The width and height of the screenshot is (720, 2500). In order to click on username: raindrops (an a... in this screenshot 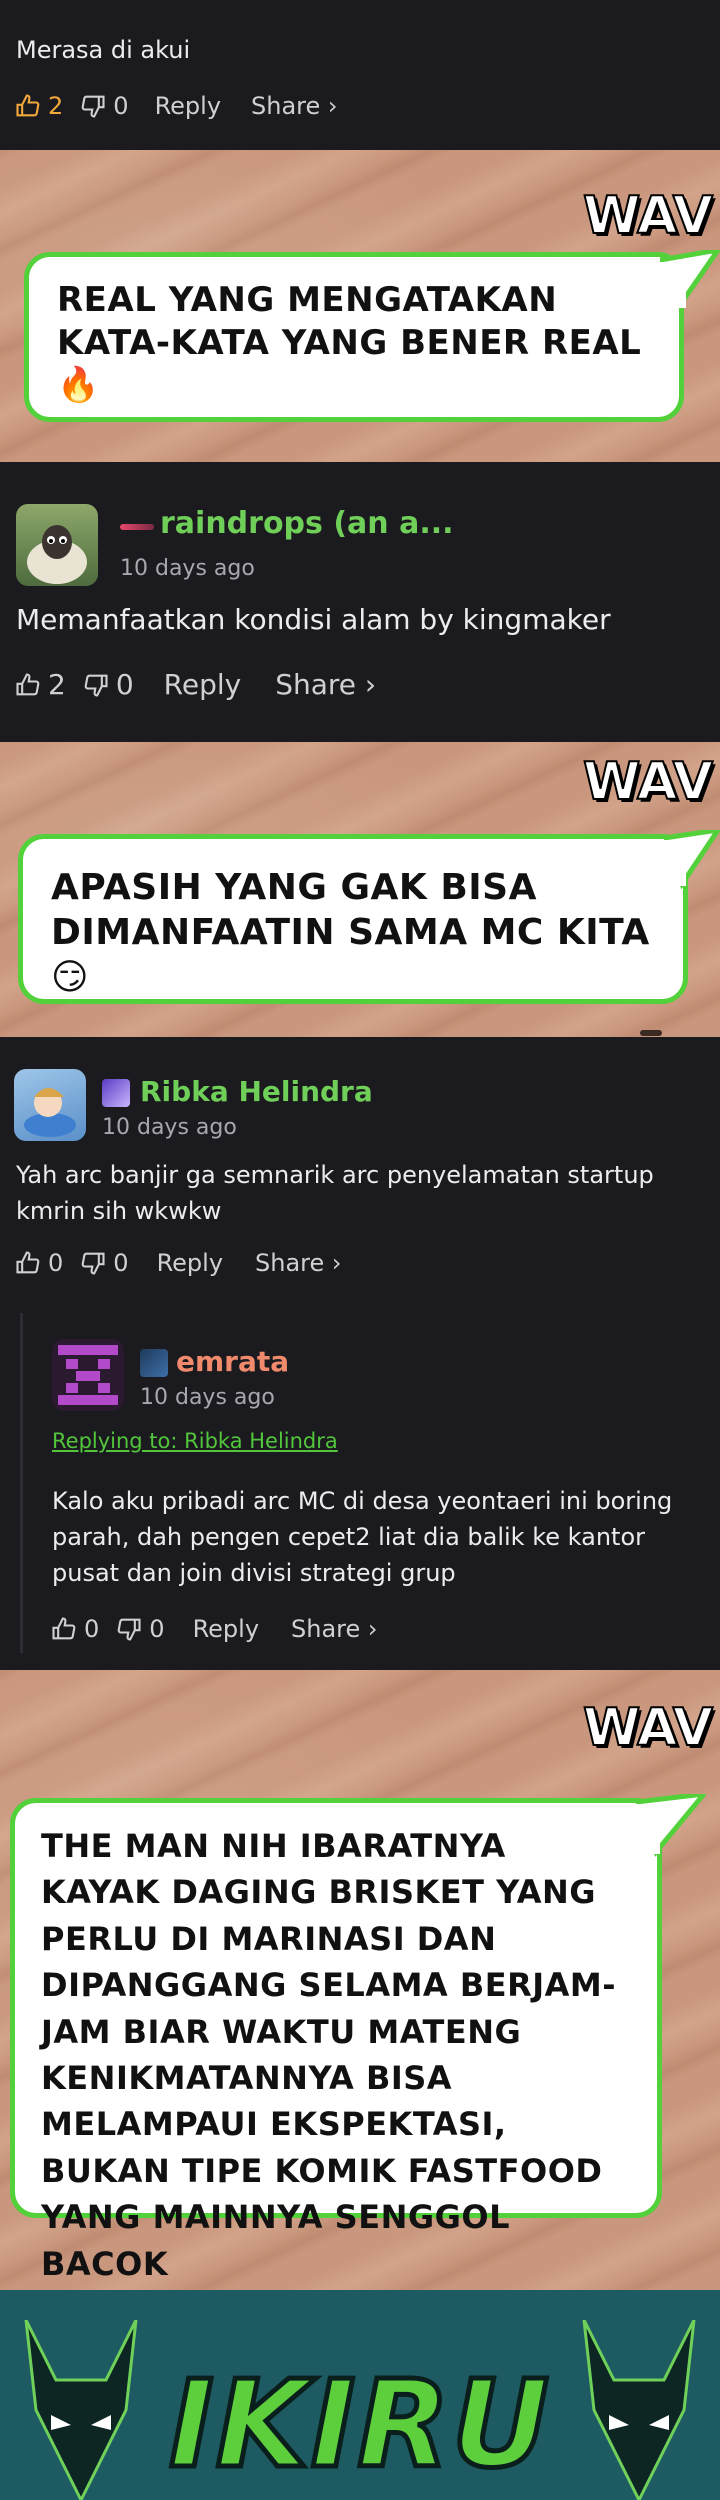, I will do `click(307, 523)`.